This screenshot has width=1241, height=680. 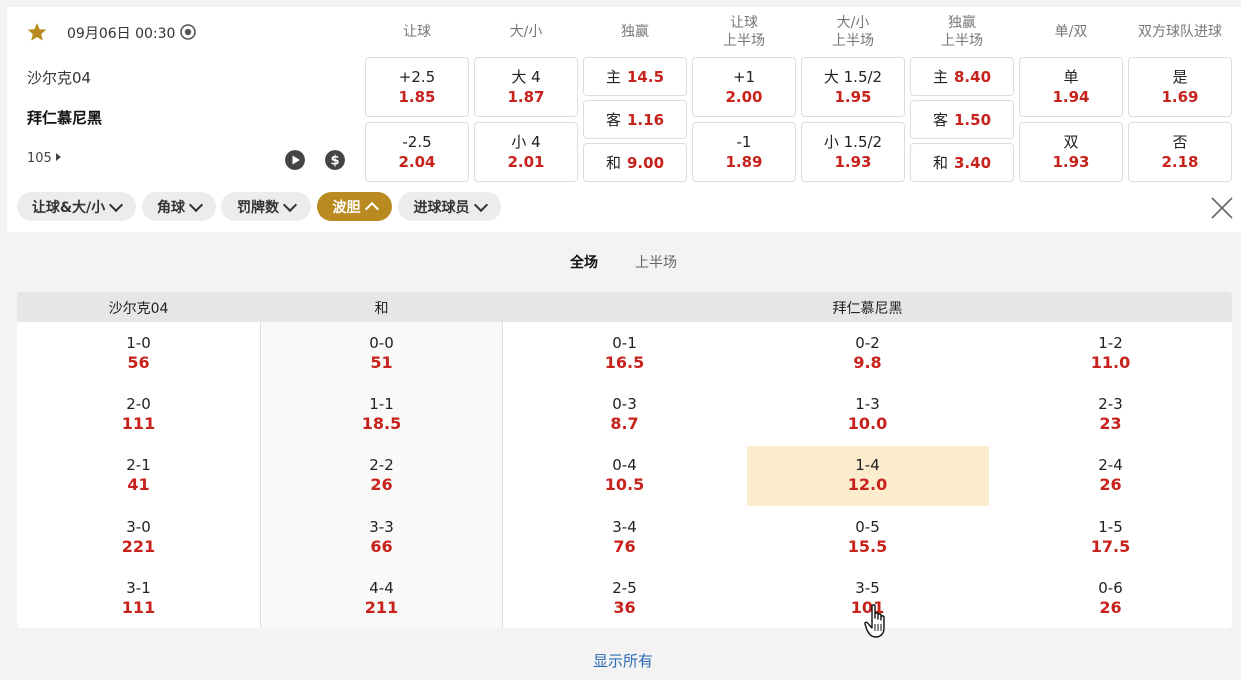 What do you see at coordinates (121, 34) in the screenshot?
I see `match-datetime: 09月06日 00:30` at bounding box center [121, 34].